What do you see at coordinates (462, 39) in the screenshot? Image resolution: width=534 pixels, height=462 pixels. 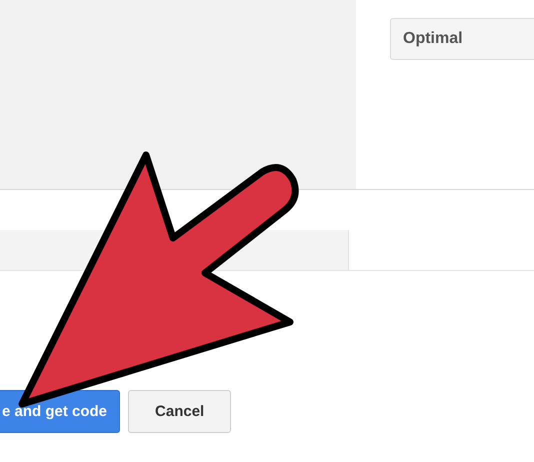 I see `font-select: Optimal` at bounding box center [462, 39].